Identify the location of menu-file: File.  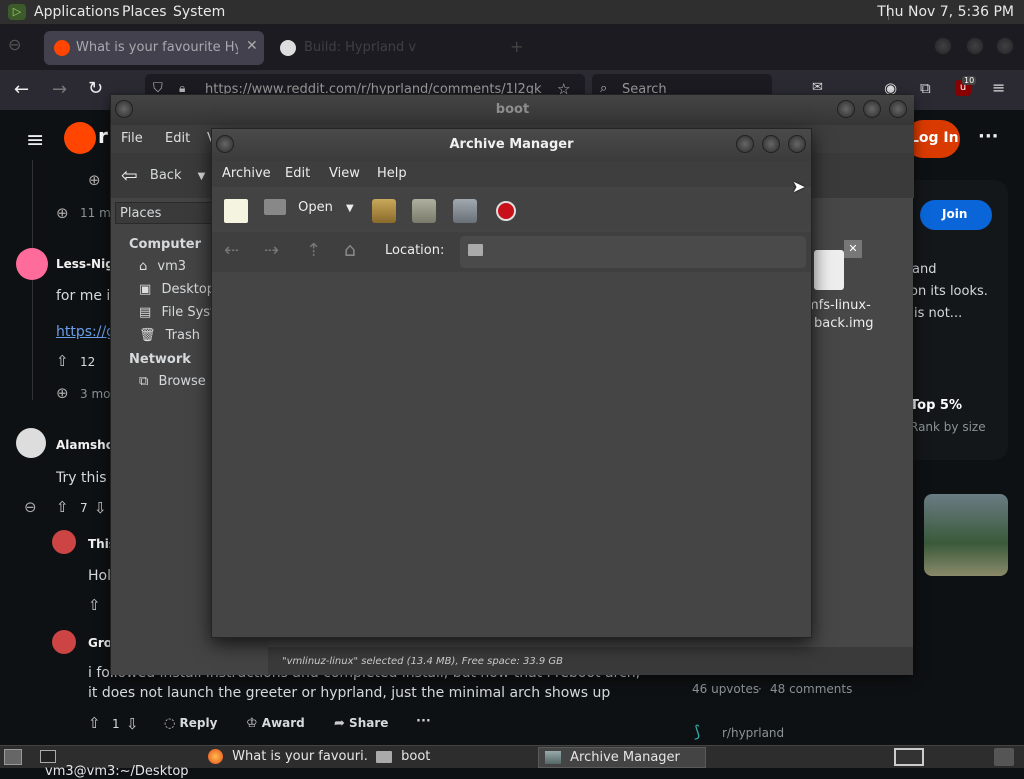
(132, 138).